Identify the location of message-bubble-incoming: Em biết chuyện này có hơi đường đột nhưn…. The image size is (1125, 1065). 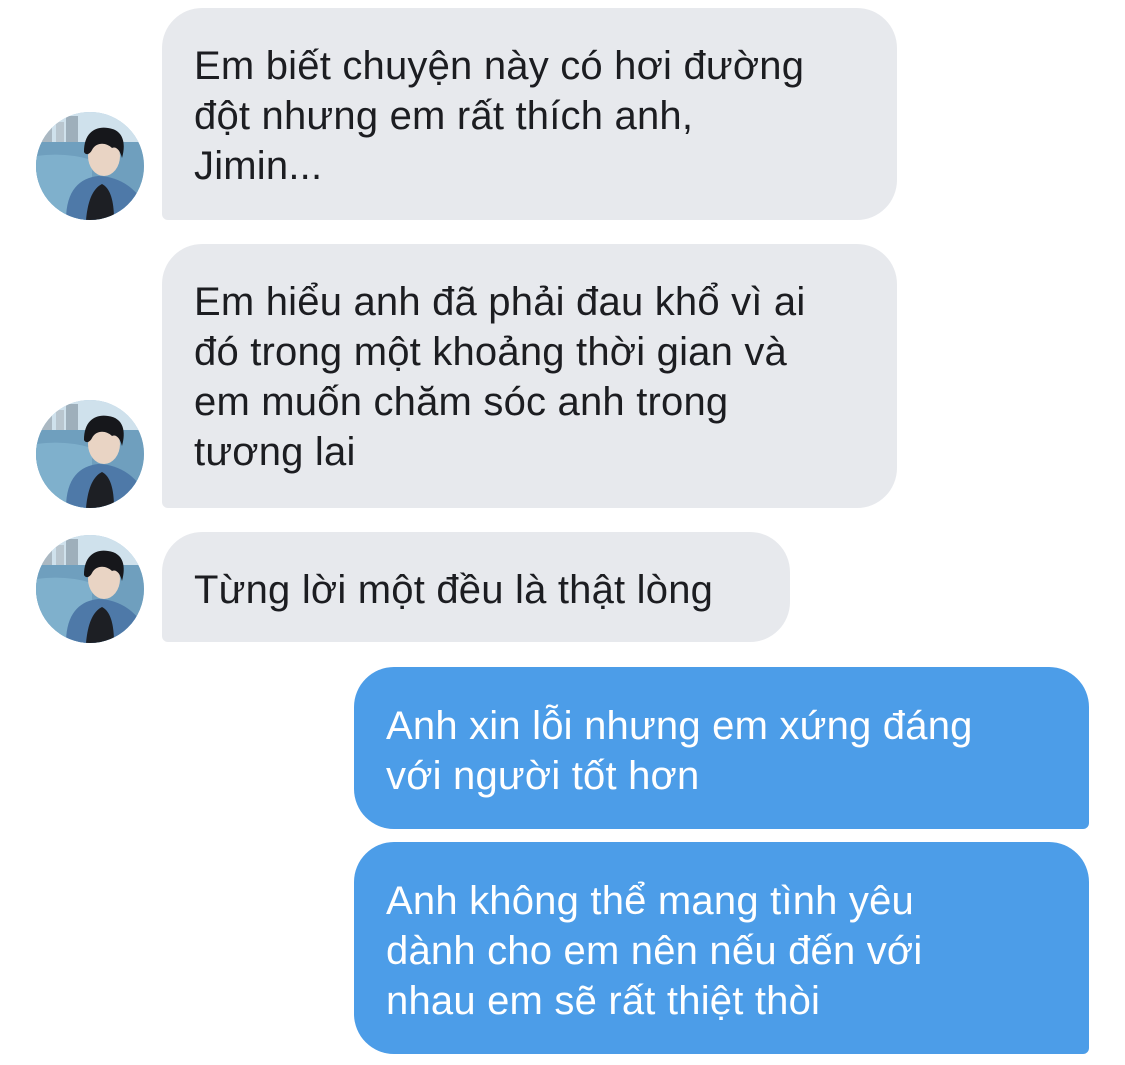
(529, 114).